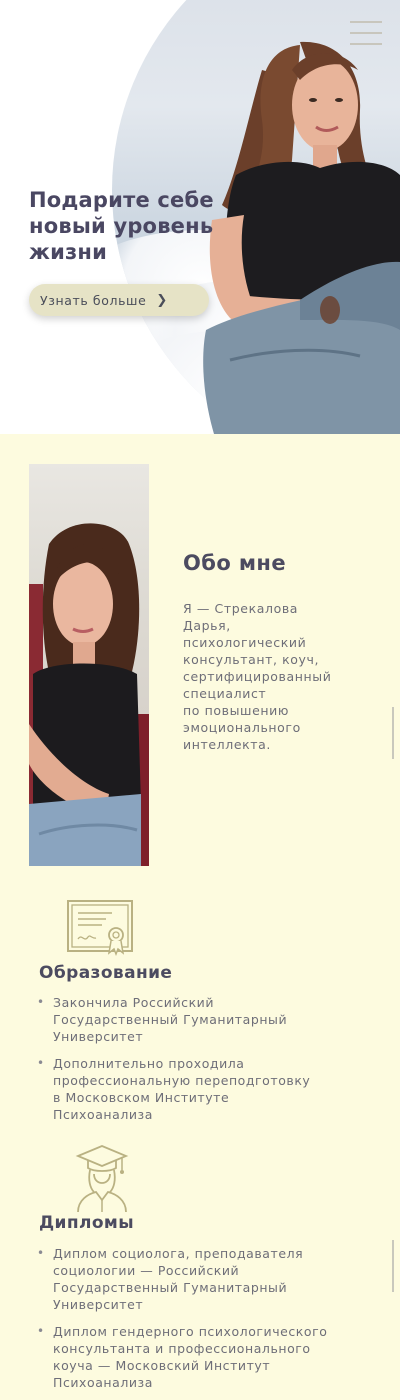 The width and height of the screenshot is (400, 1400). Describe the element at coordinates (101, 930) in the screenshot. I see `certificate-icon` at that location.